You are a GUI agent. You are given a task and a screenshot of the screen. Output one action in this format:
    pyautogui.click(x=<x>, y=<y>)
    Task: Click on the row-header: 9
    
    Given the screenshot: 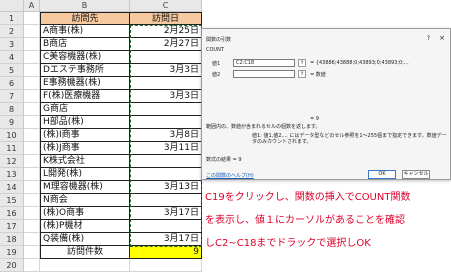 What is the action you would take?
    pyautogui.click(x=12, y=122)
    